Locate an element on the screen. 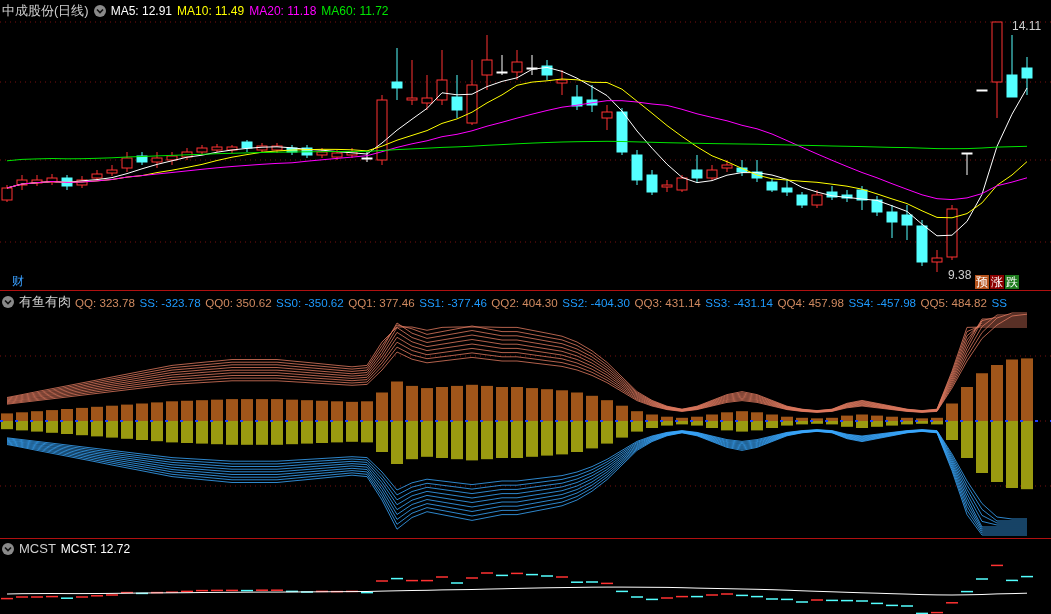  indicator-reading: MCST: 12.72 is located at coordinates (95, 548).